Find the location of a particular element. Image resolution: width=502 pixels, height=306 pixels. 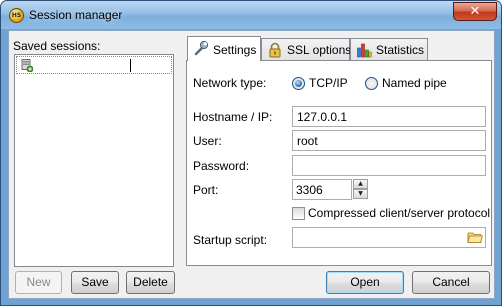

tab-settings: Settings is located at coordinates (224, 48).